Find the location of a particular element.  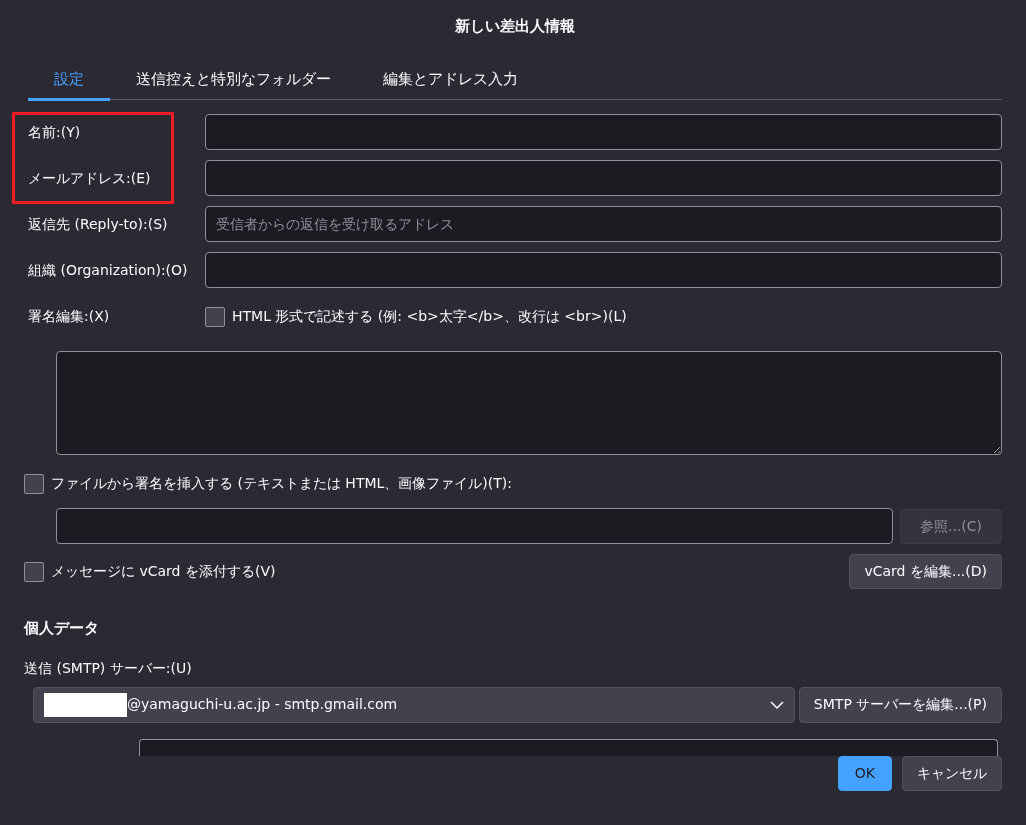

file-path-field is located at coordinates (474, 526).